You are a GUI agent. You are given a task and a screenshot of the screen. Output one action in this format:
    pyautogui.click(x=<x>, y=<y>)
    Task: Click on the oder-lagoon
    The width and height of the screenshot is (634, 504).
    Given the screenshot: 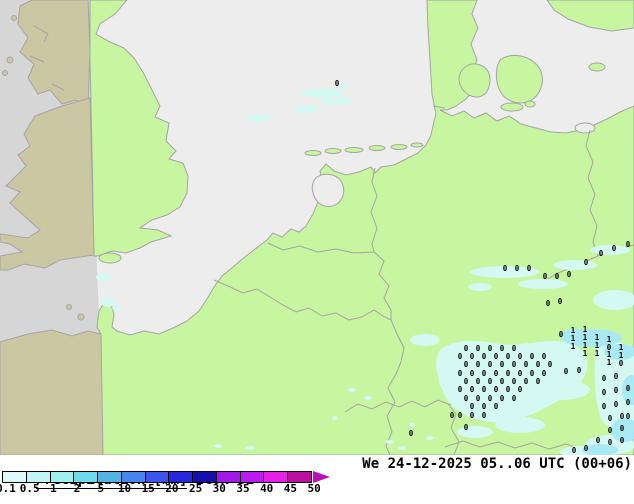 What is the action you would take?
    pyautogui.click(x=585, y=128)
    